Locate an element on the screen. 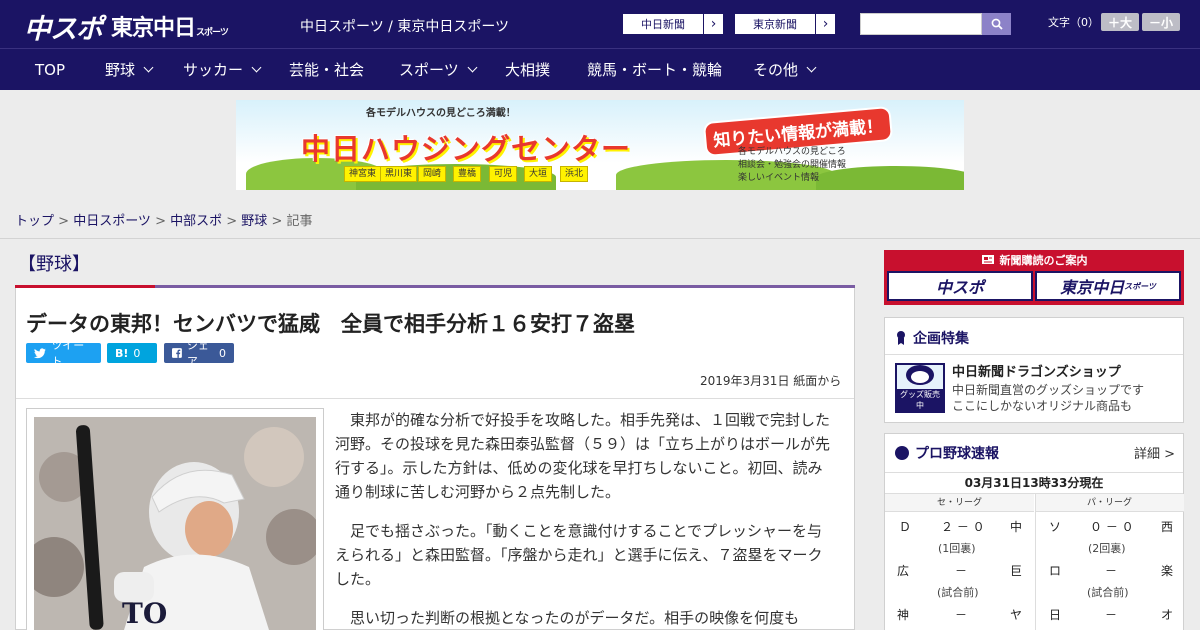  hatena-count: 0 is located at coordinates (137, 353).